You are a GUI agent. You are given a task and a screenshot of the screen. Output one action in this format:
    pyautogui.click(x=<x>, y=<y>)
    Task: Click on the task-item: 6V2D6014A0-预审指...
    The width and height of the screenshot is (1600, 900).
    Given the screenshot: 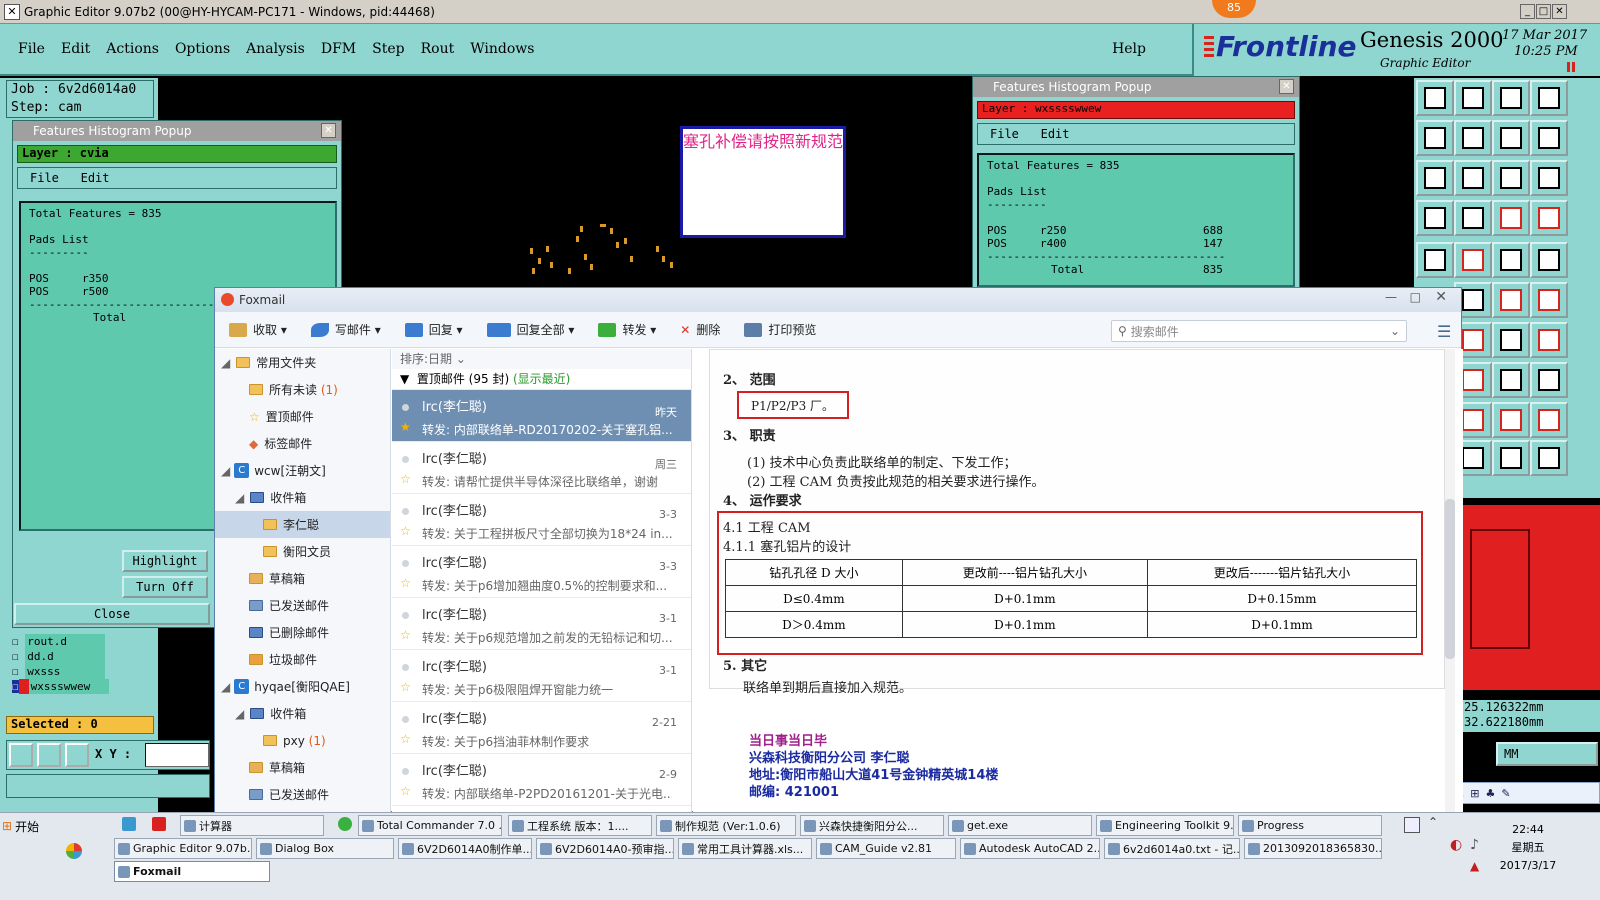 What is the action you would take?
    pyautogui.click(x=605, y=848)
    